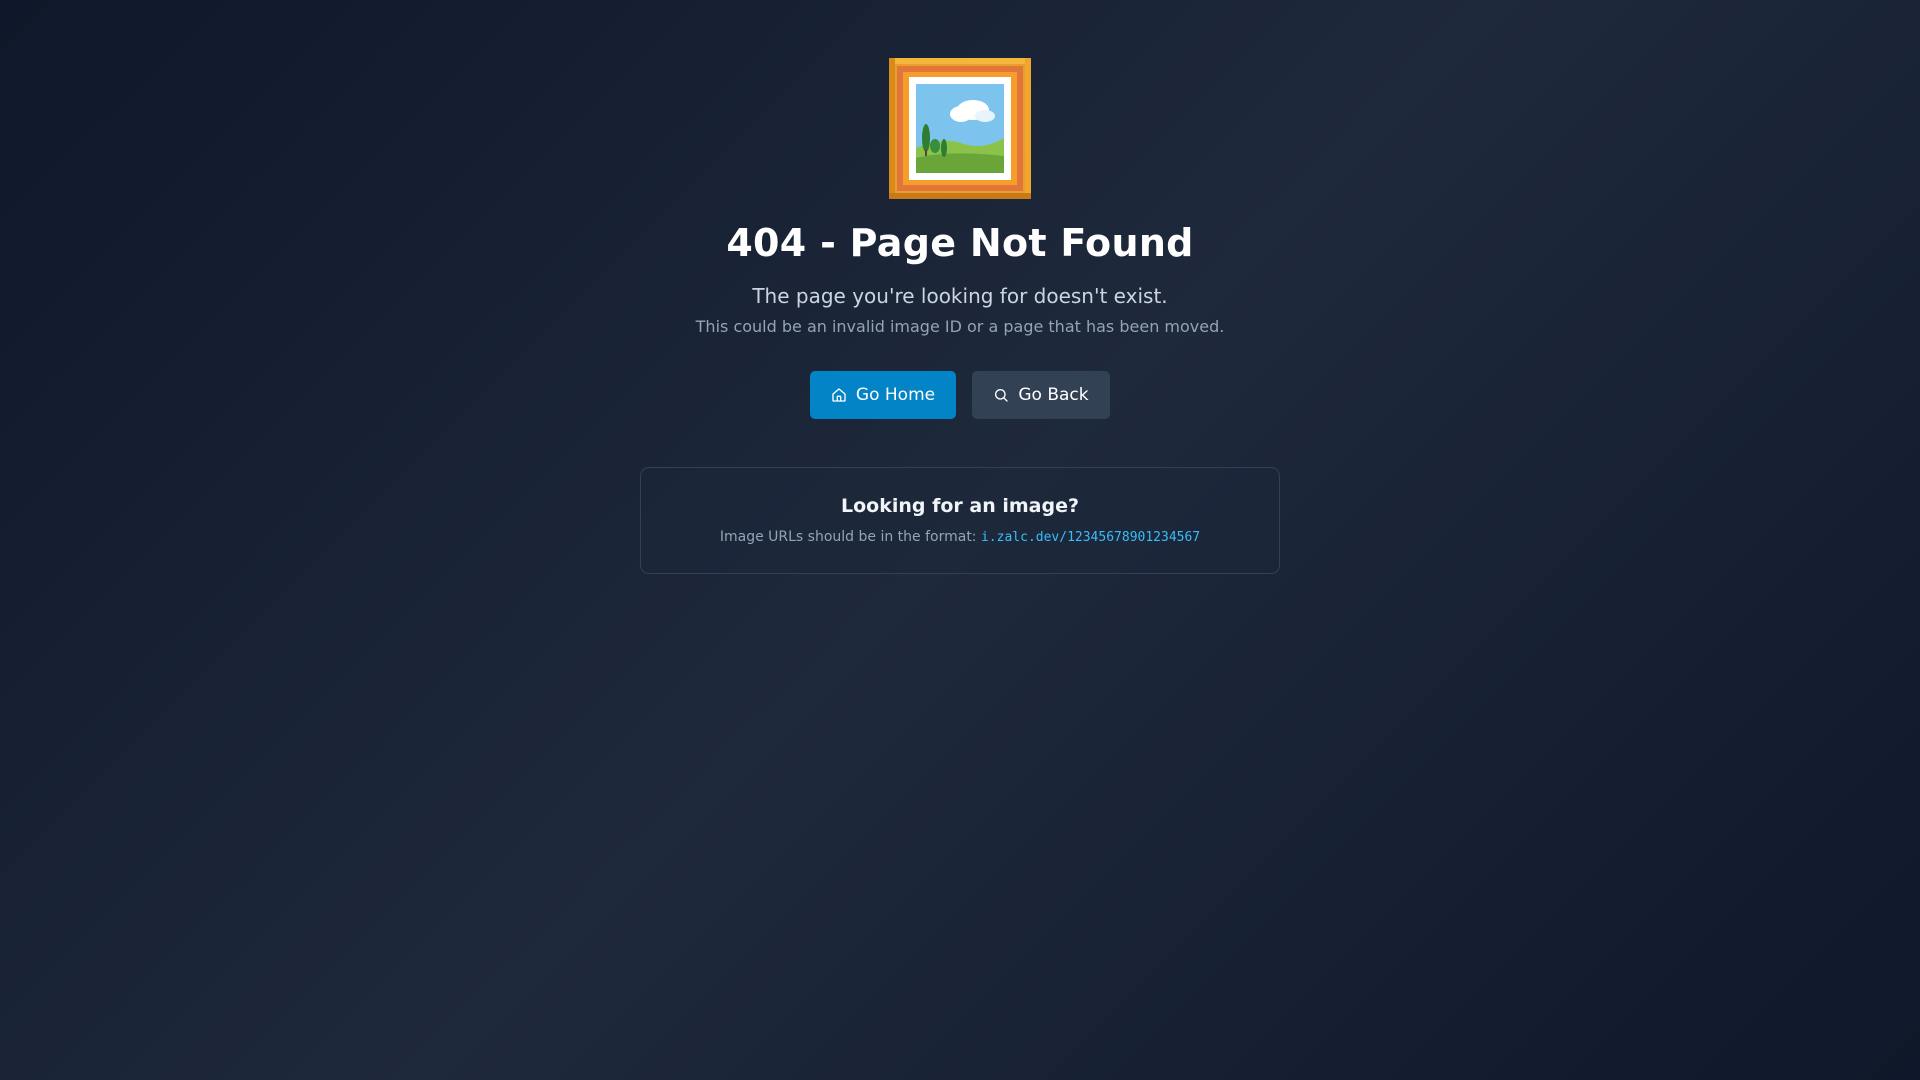  I want to click on action-buttons: Go Home Go Back, so click(960, 395).